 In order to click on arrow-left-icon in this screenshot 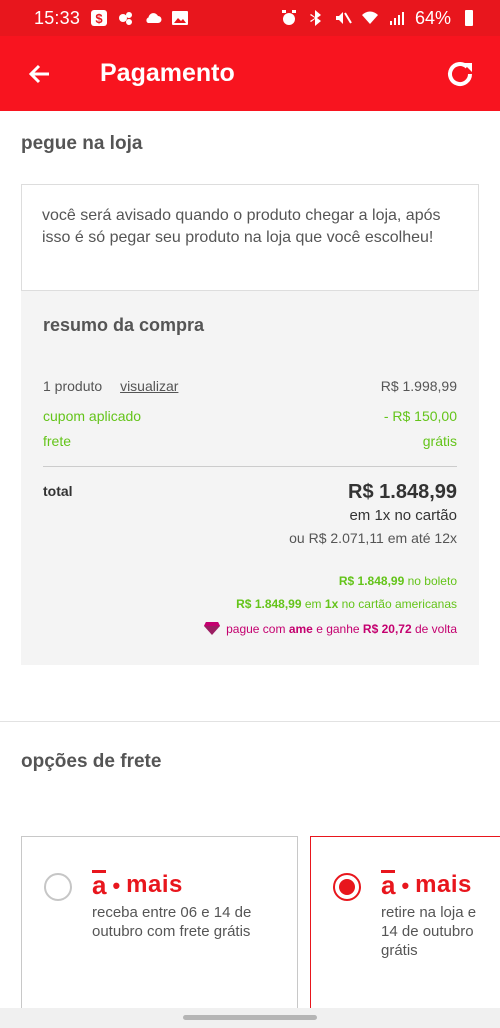, I will do `click(38, 73)`.